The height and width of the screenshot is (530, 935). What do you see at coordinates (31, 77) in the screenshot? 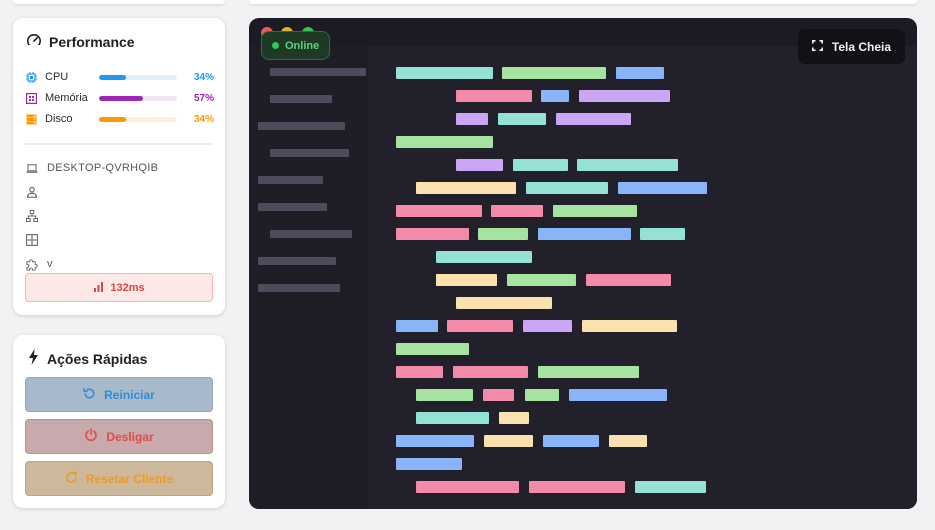
I see `cpu-icon` at bounding box center [31, 77].